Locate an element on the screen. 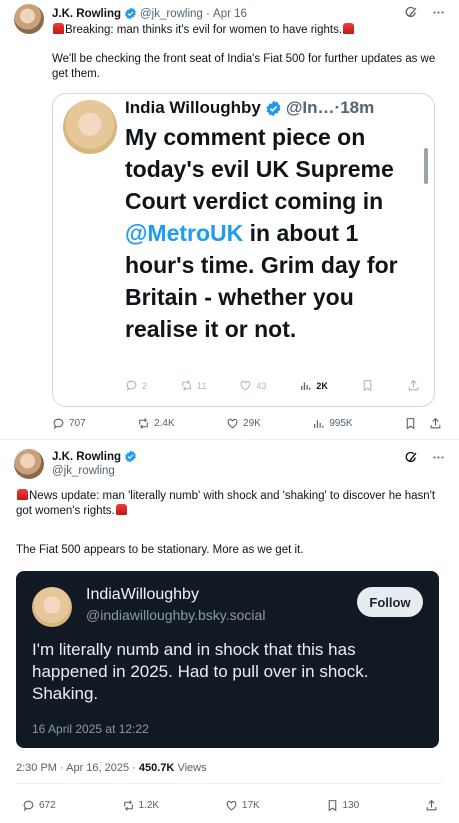 This screenshot has height=823, width=459. reply-button: 672 is located at coordinates (39, 805).